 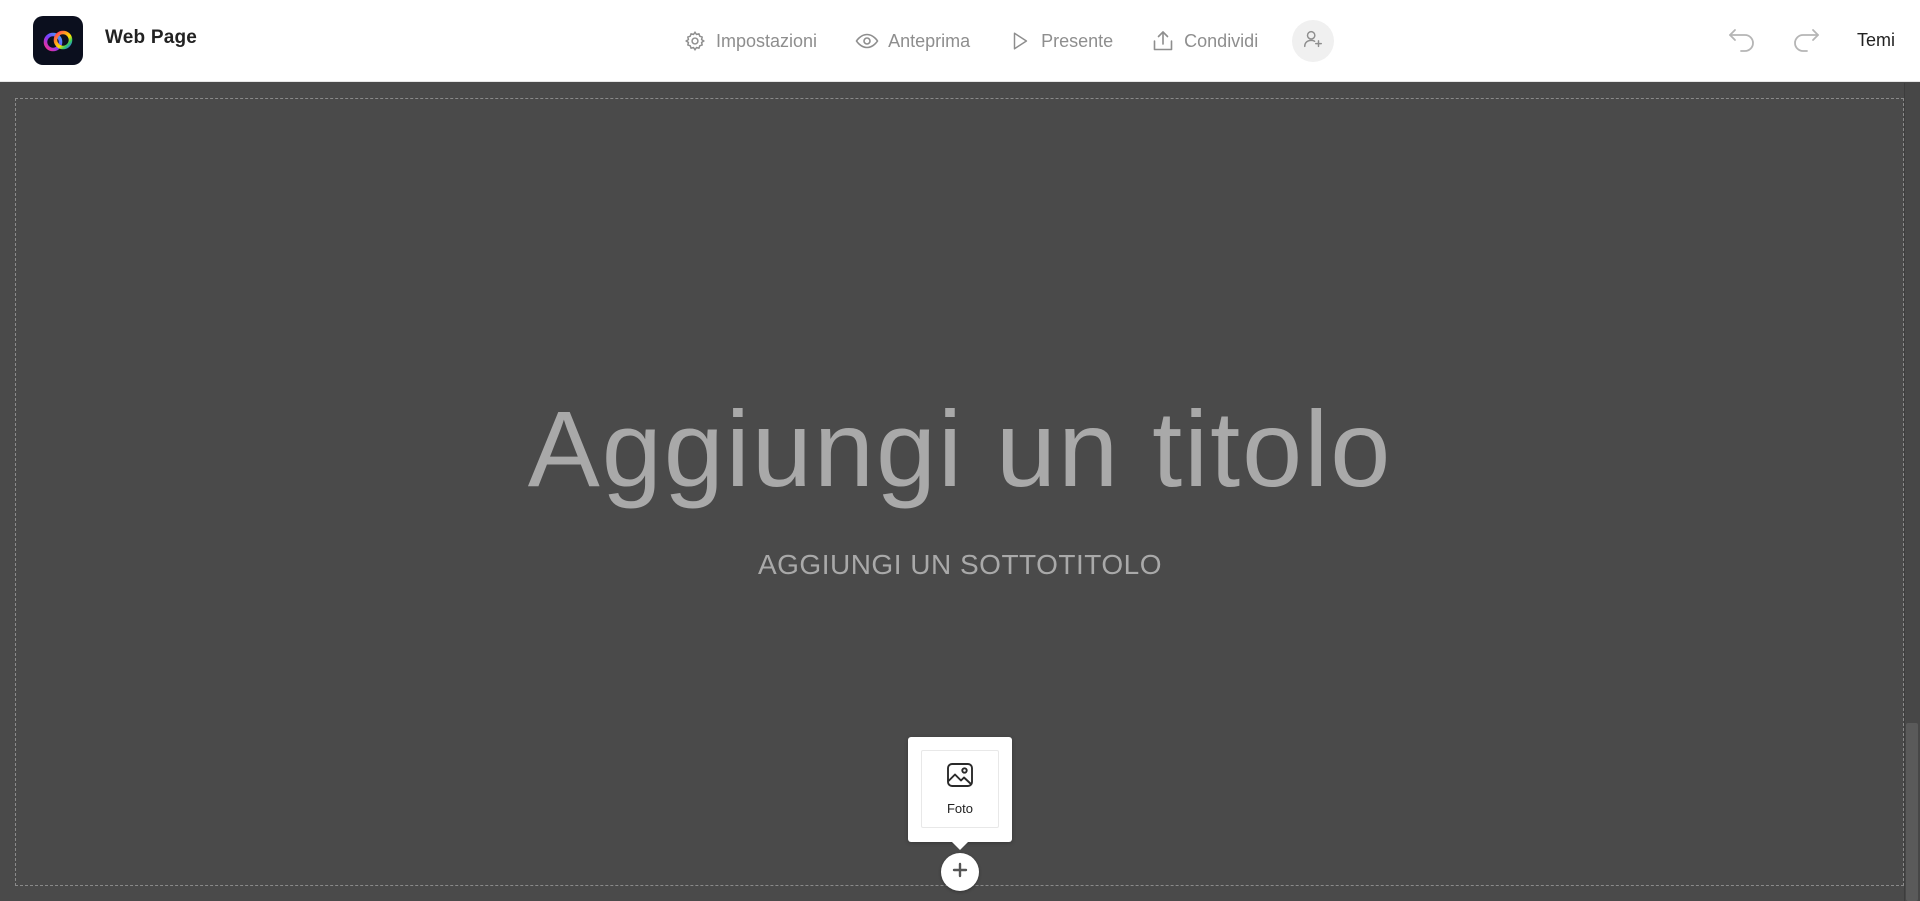 I want to click on share-label: Condividi, so click(x=1221, y=40).